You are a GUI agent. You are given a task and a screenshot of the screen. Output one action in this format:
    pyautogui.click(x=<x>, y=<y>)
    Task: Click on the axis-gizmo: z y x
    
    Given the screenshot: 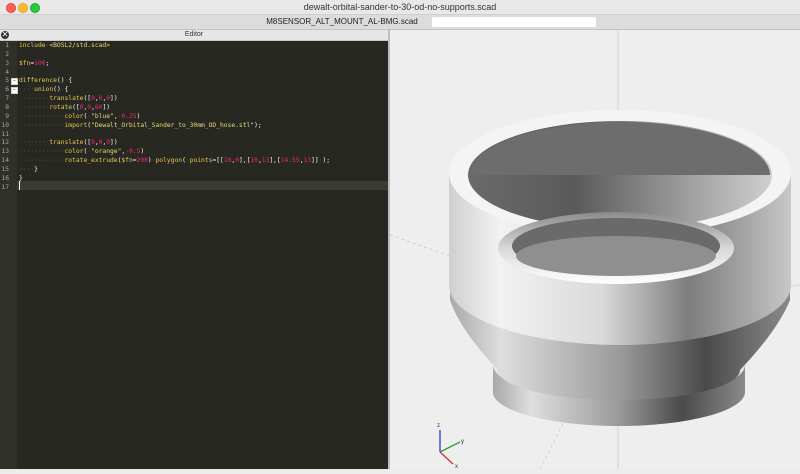 What is the action you would take?
    pyautogui.click(x=450, y=446)
    